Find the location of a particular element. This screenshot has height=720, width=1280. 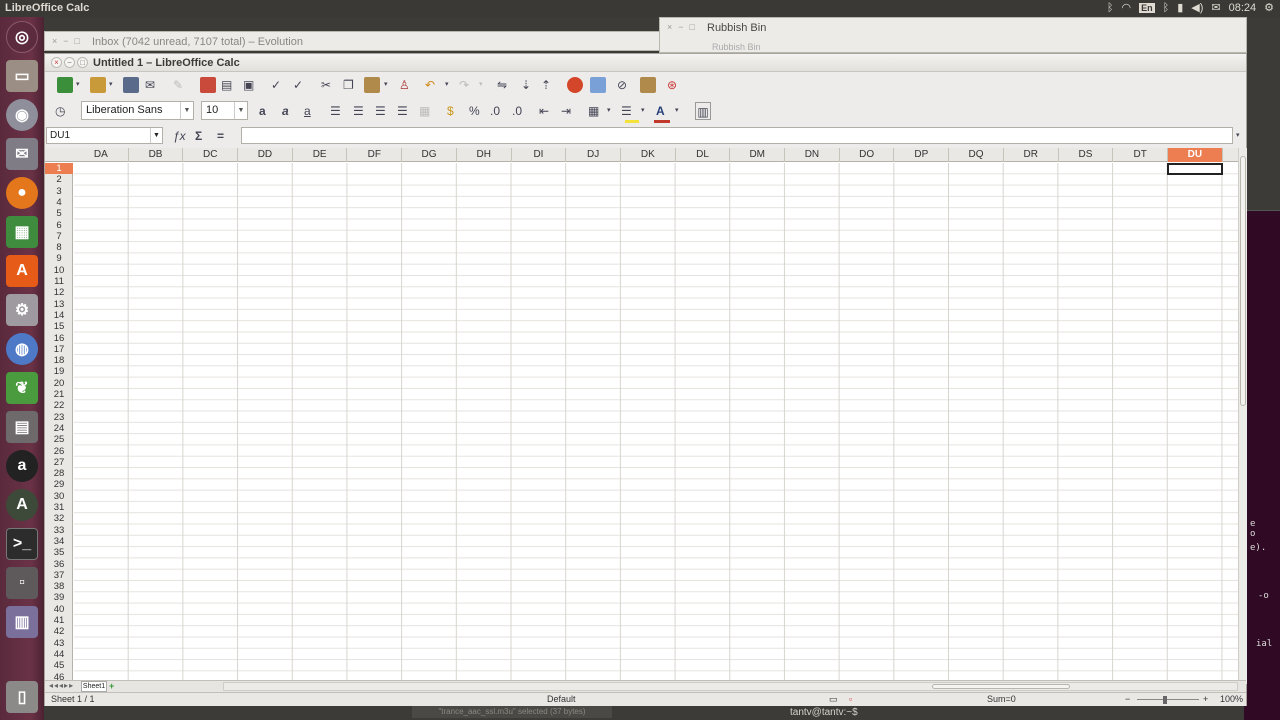

row-header: 12 is located at coordinates (59, 292).